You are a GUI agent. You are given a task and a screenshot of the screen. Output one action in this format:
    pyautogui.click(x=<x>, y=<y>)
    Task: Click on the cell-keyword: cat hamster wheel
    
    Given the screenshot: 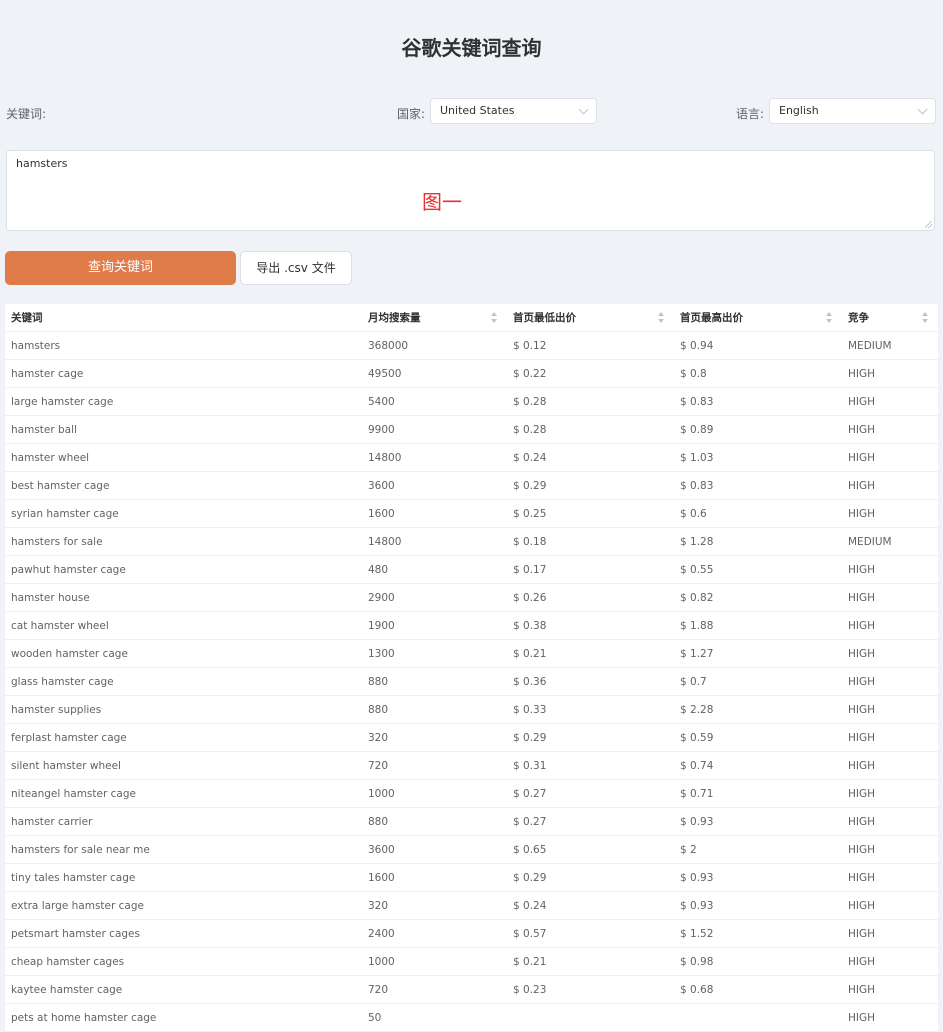 What is the action you would take?
    pyautogui.click(x=183, y=625)
    